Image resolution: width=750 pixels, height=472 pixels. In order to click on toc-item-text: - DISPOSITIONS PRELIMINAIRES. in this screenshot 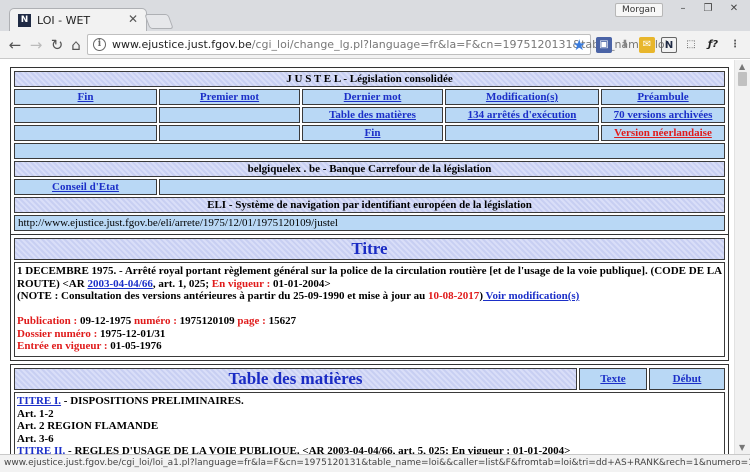, I will do `click(152, 401)`.